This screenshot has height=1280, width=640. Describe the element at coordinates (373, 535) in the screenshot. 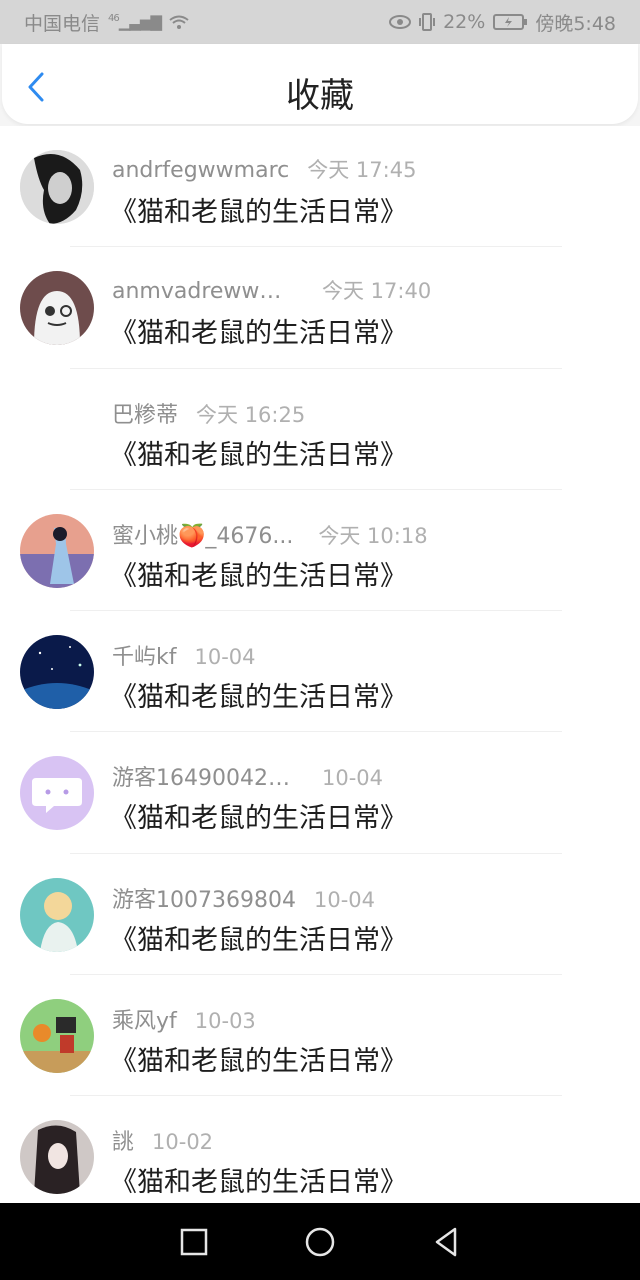

I see `timestamp: 今天 10:18` at that location.